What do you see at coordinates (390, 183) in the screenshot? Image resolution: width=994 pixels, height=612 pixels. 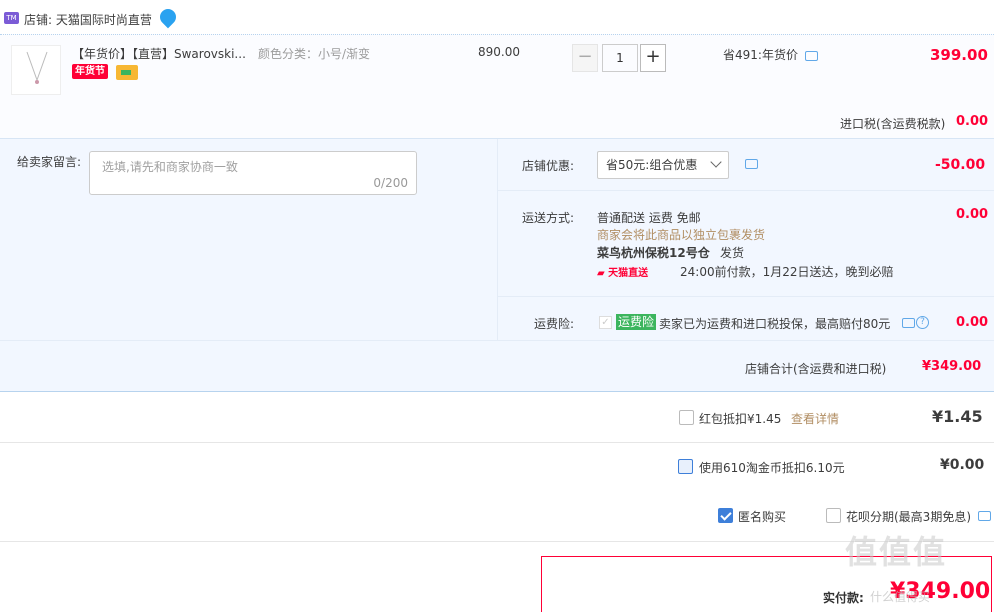 I see `message-counter: 0/200` at bounding box center [390, 183].